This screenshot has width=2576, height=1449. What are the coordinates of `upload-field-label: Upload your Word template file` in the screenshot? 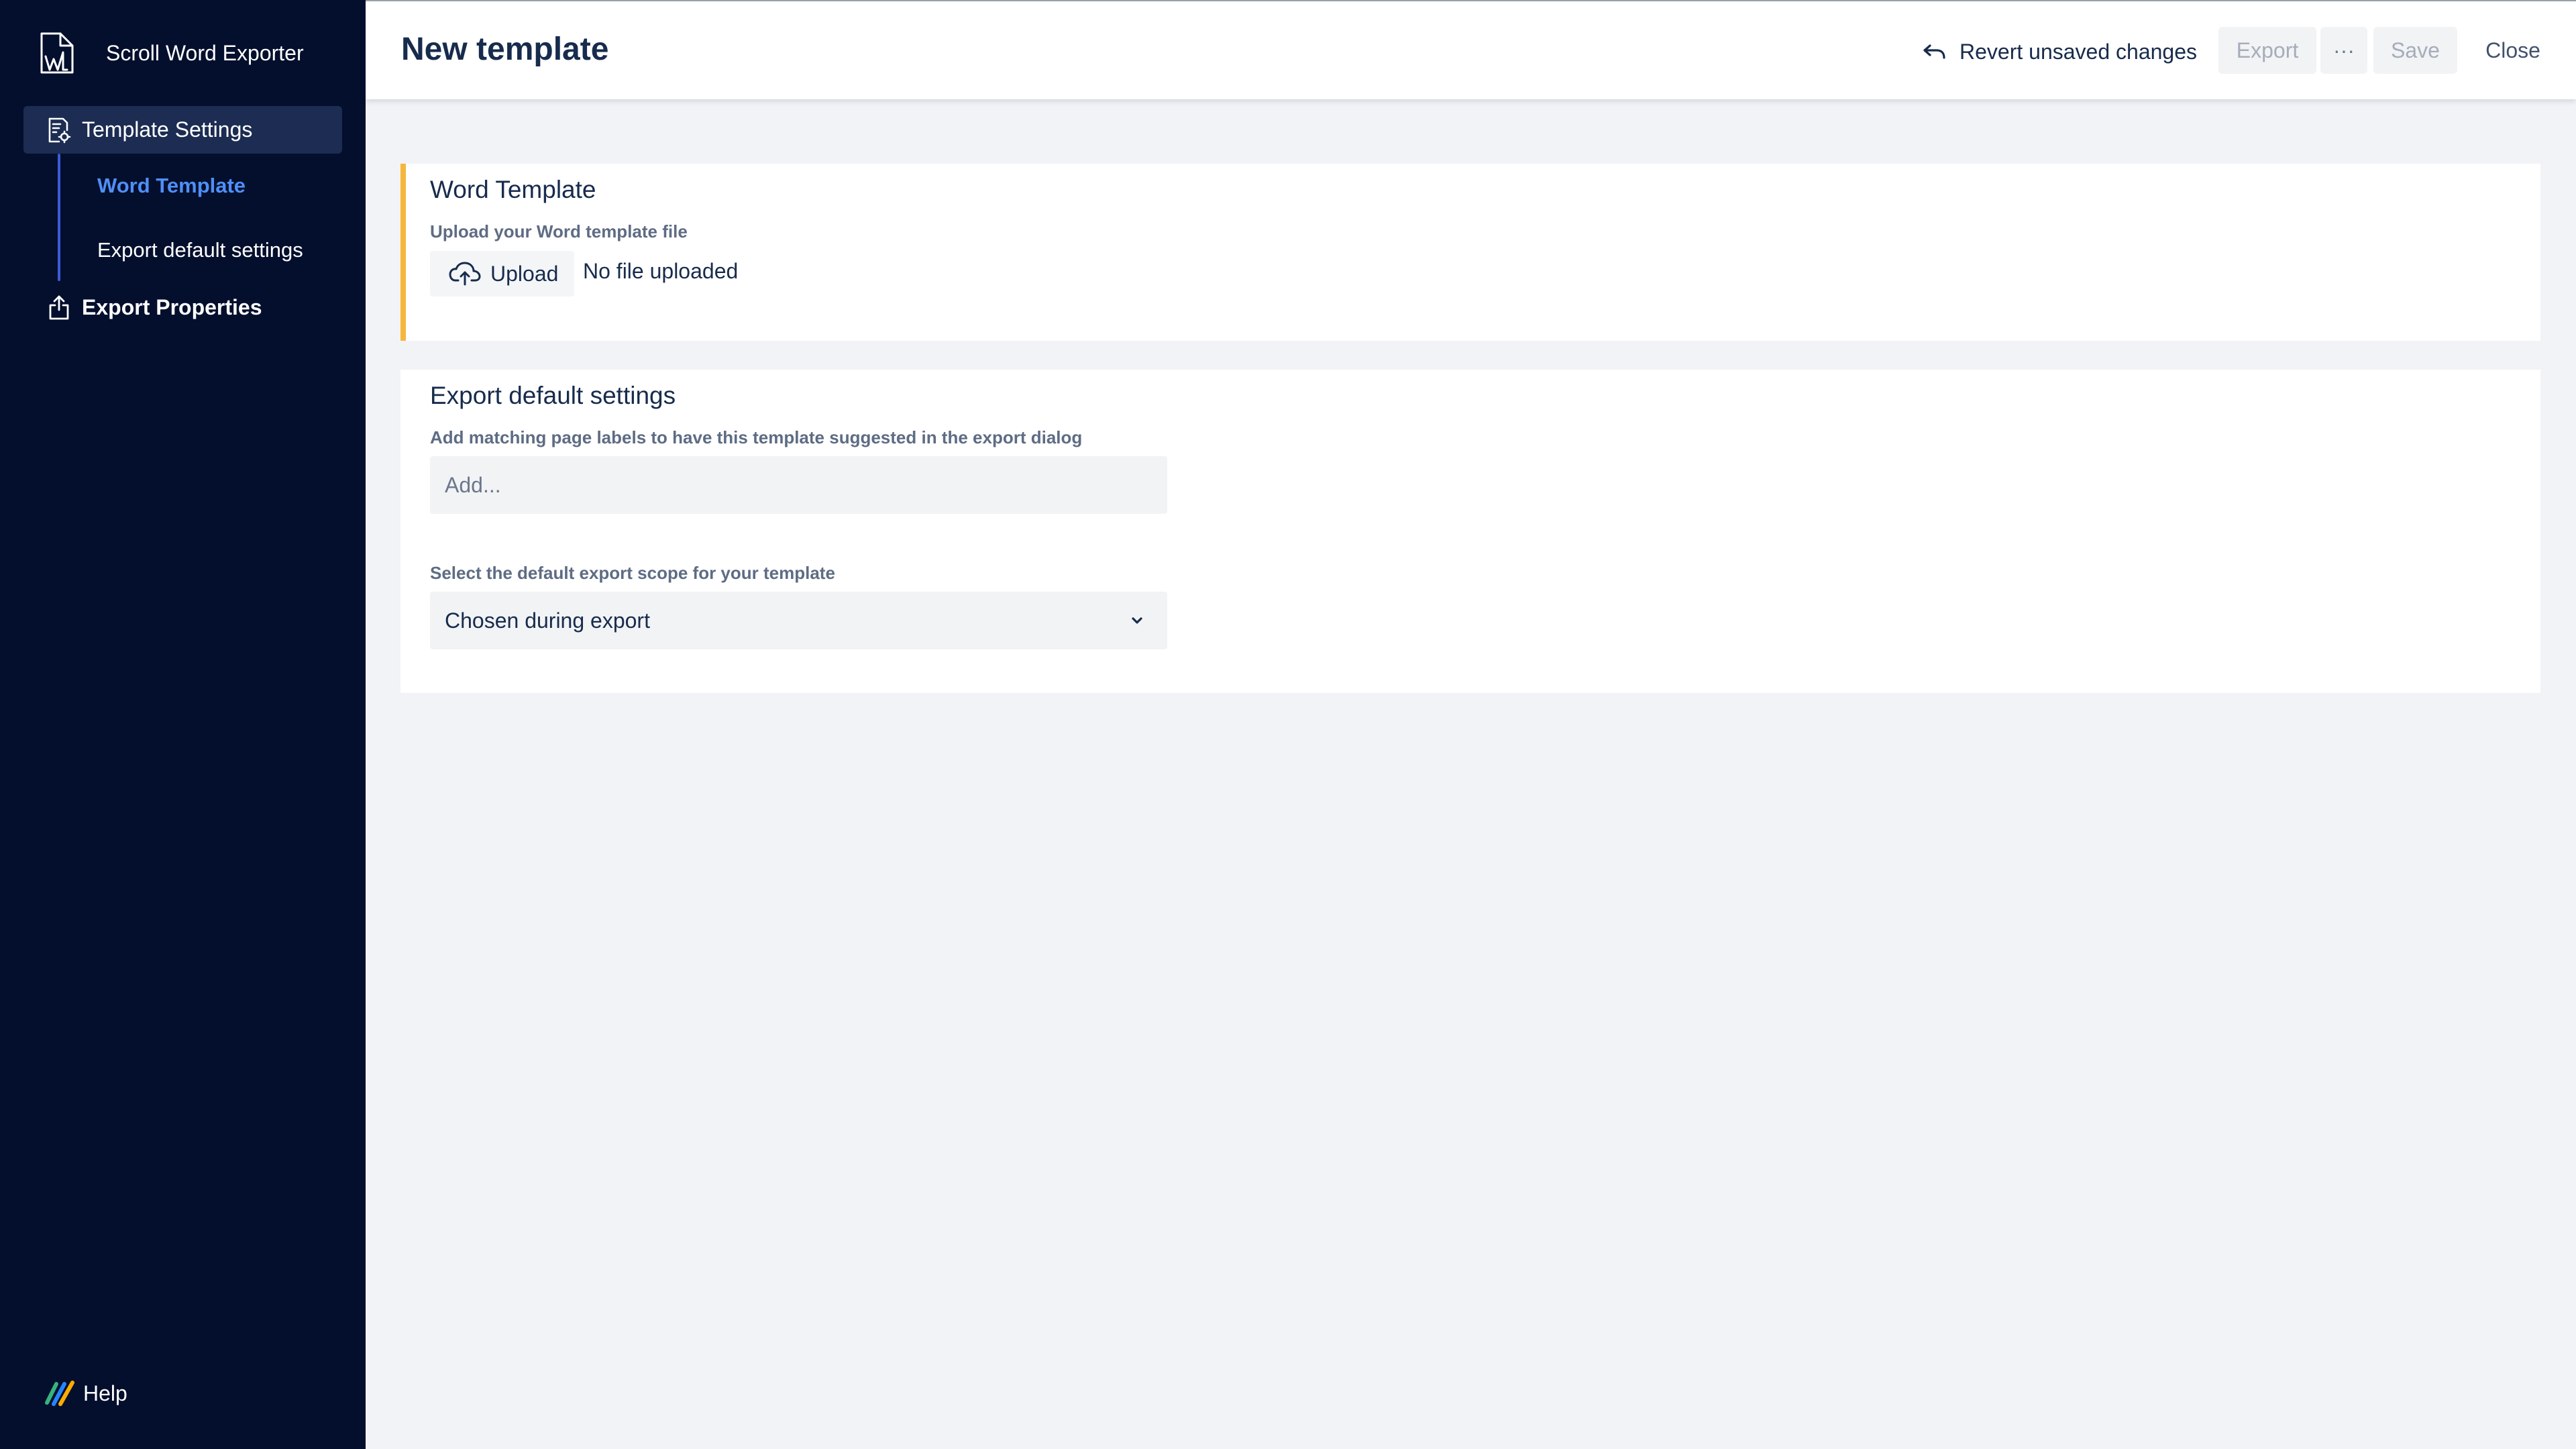 It's located at (559, 231).